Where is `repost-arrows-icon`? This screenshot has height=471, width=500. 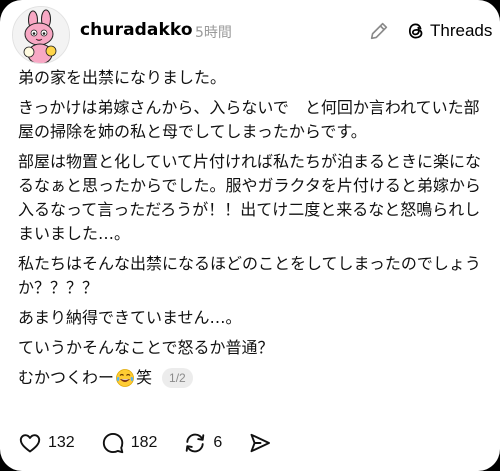 repost-arrows-icon is located at coordinates (195, 443).